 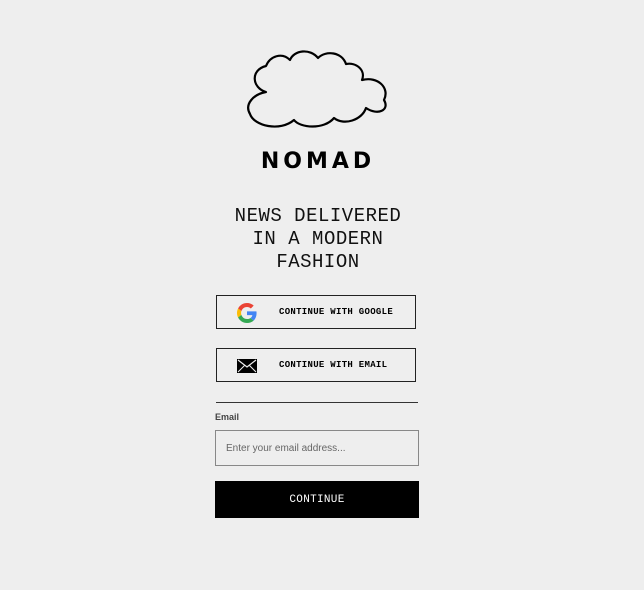 I want to click on tagline-line: FASHION, so click(x=318, y=262).